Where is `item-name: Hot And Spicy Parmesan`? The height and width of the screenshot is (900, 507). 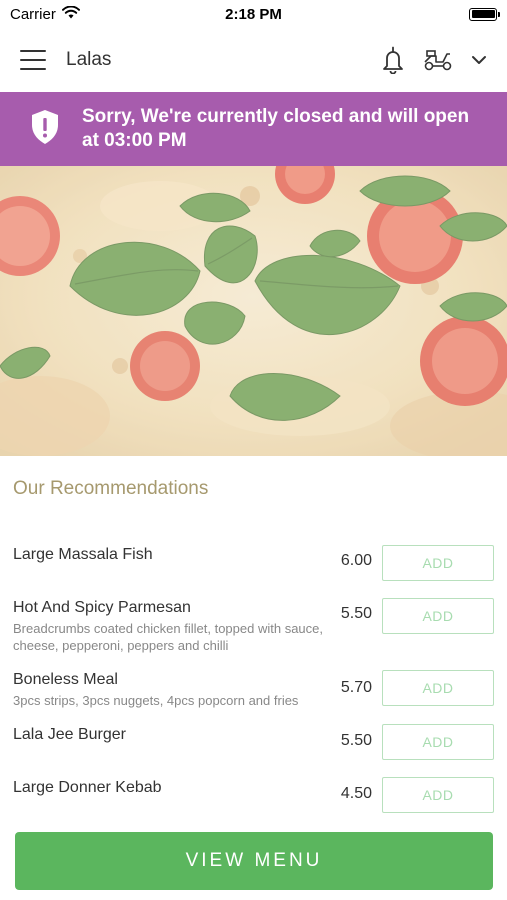 item-name: Hot And Spicy Parmesan is located at coordinates (102, 607).